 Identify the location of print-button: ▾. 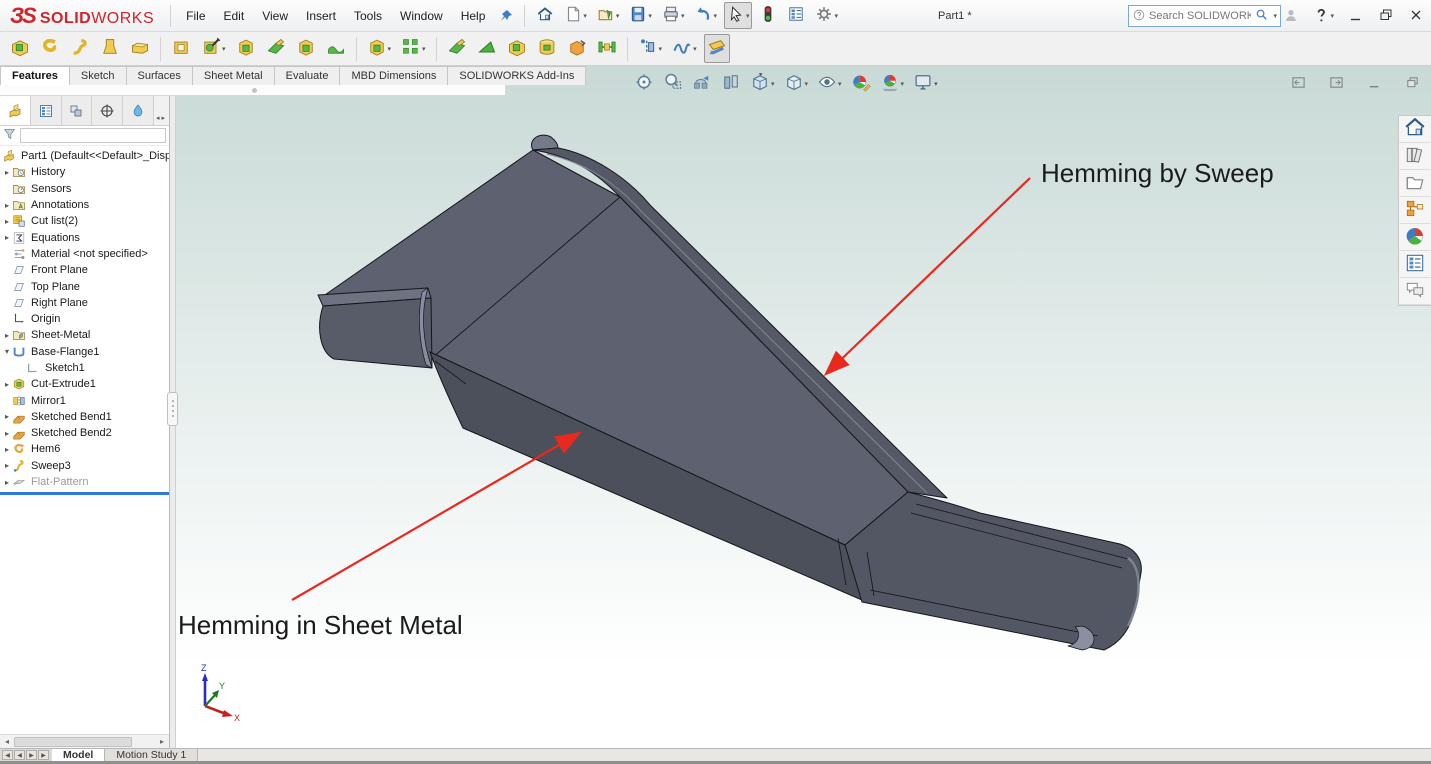
(673, 15).